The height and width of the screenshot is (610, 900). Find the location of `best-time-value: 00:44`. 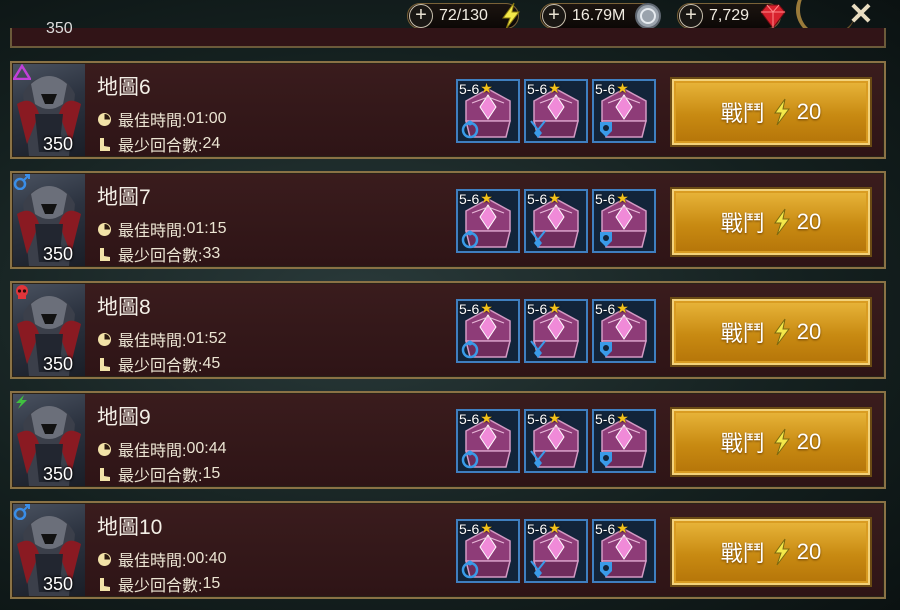

best-time-value: 00:44 is located at coordinates (206, 448).